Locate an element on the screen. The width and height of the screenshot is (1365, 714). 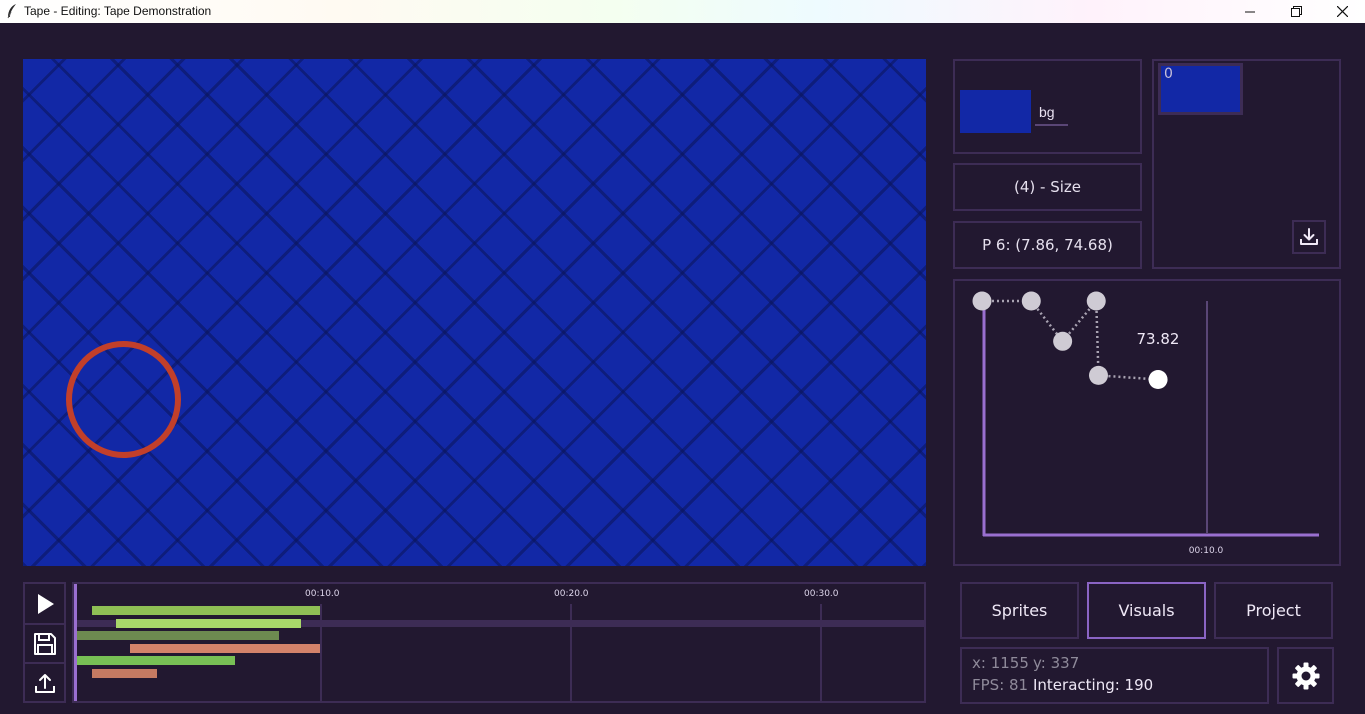
point-value-label: P 6: (7.86, 74.68) is located at coordinates (1047, 245).